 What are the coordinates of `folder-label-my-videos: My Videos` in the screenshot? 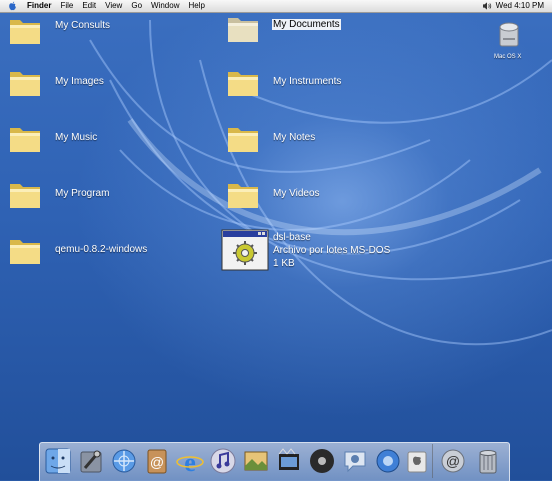 It's located at (296, 193).